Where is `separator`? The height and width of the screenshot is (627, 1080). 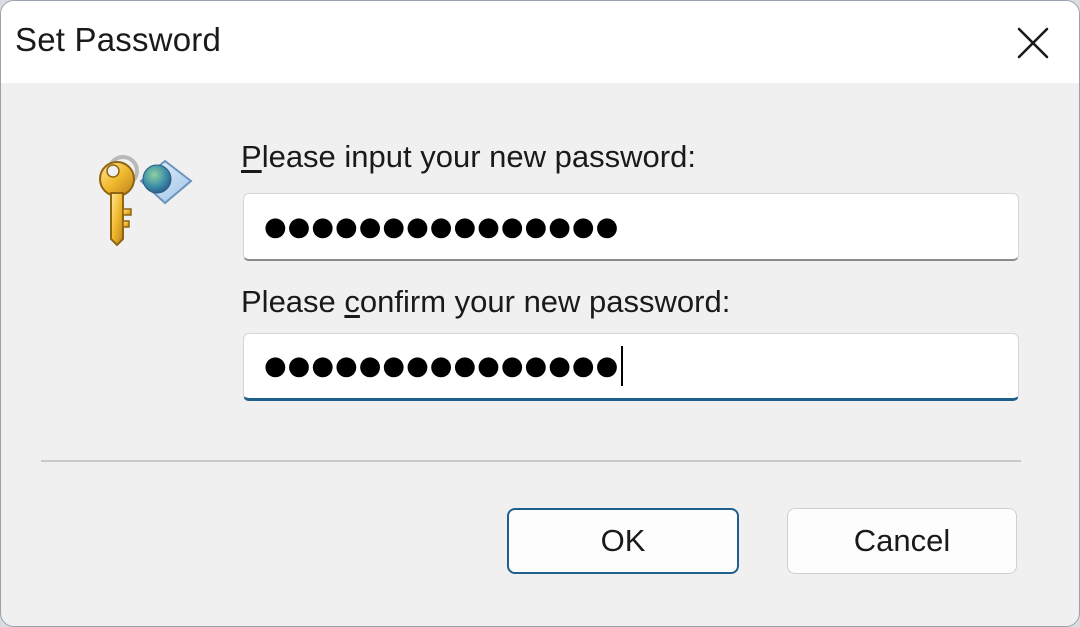 separator is located at coordinates (531, 461).